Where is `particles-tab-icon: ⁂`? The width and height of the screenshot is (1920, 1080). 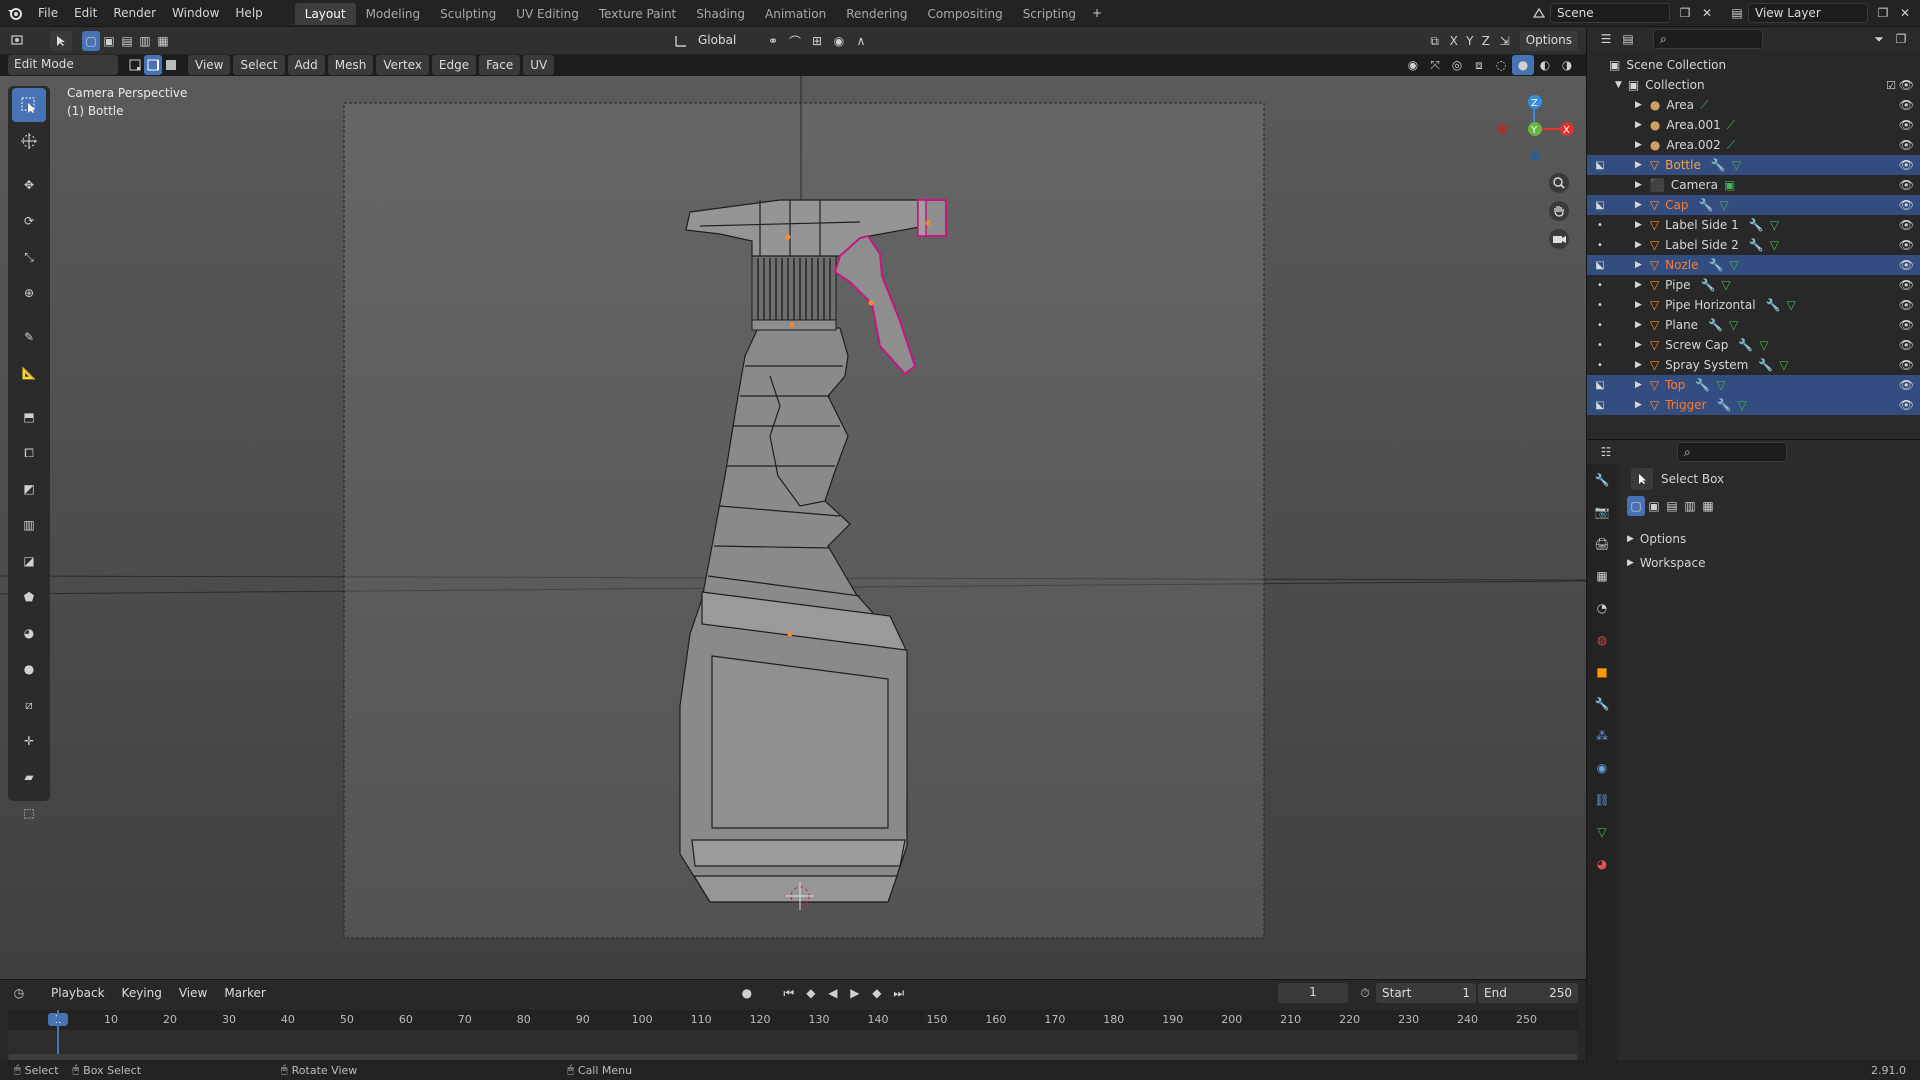 particles-tab-icon: ⁂ is located at coordinates (1602, 736).